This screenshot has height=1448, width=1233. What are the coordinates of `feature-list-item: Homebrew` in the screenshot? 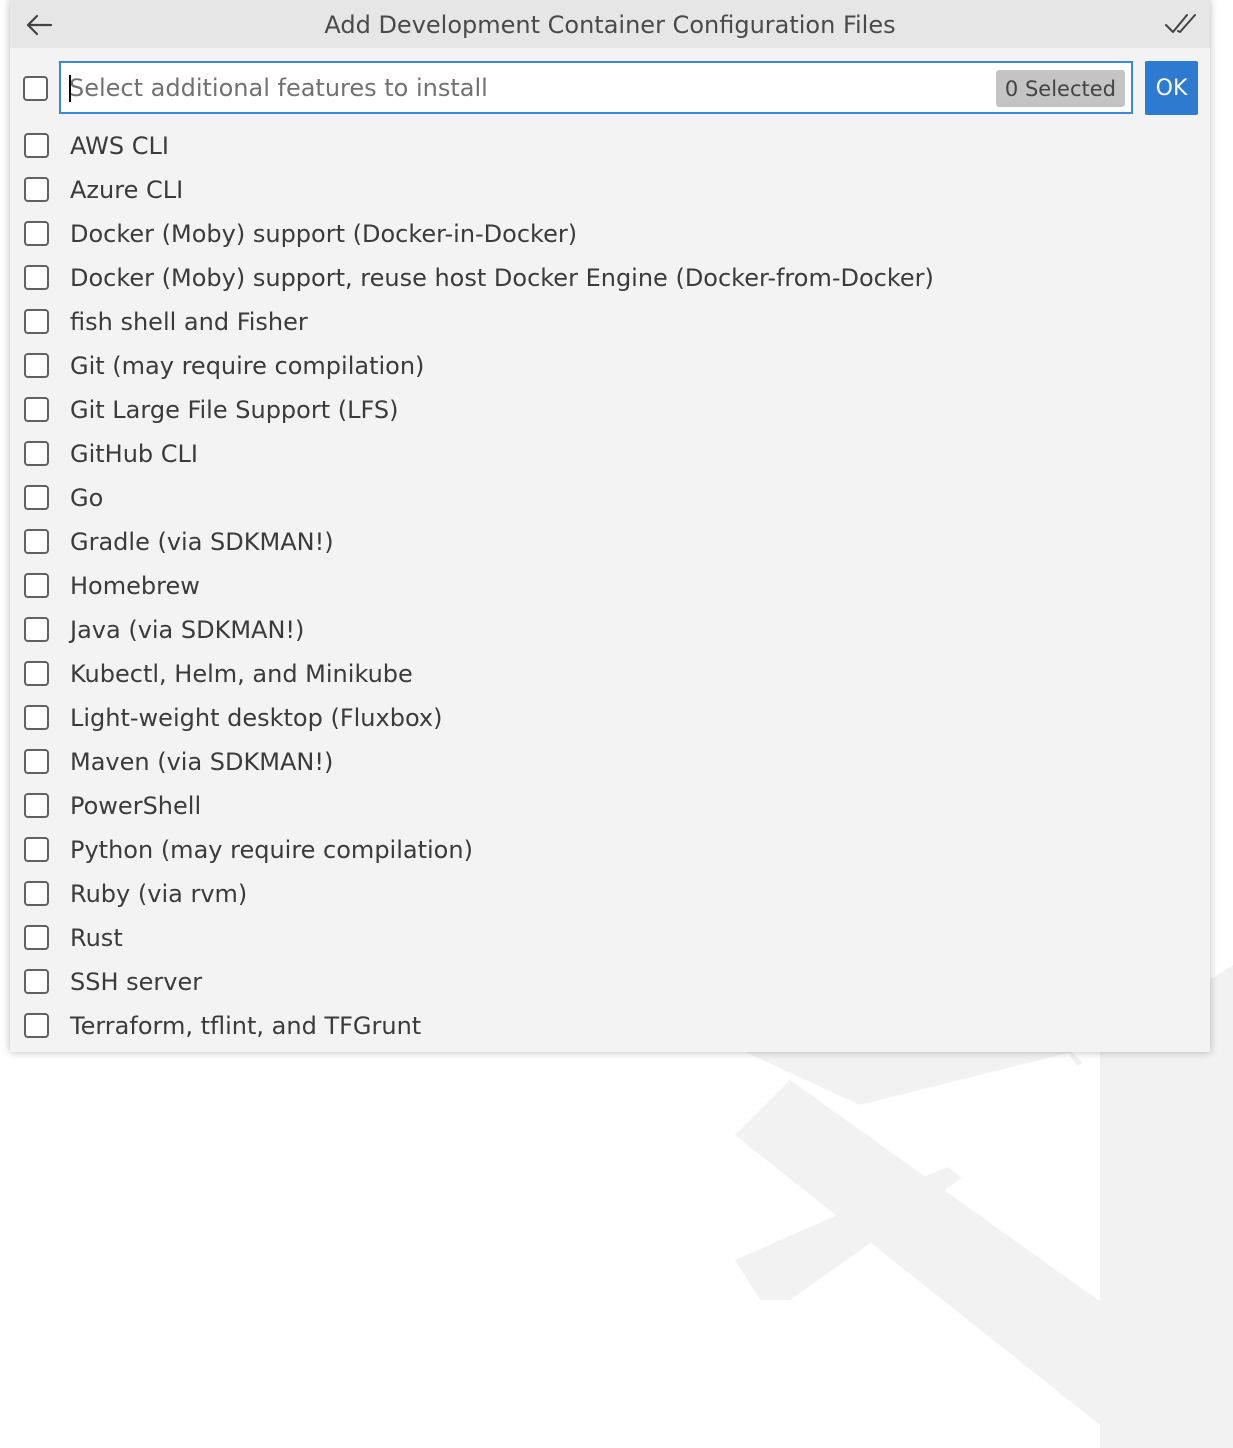 It's located at (610, 586).